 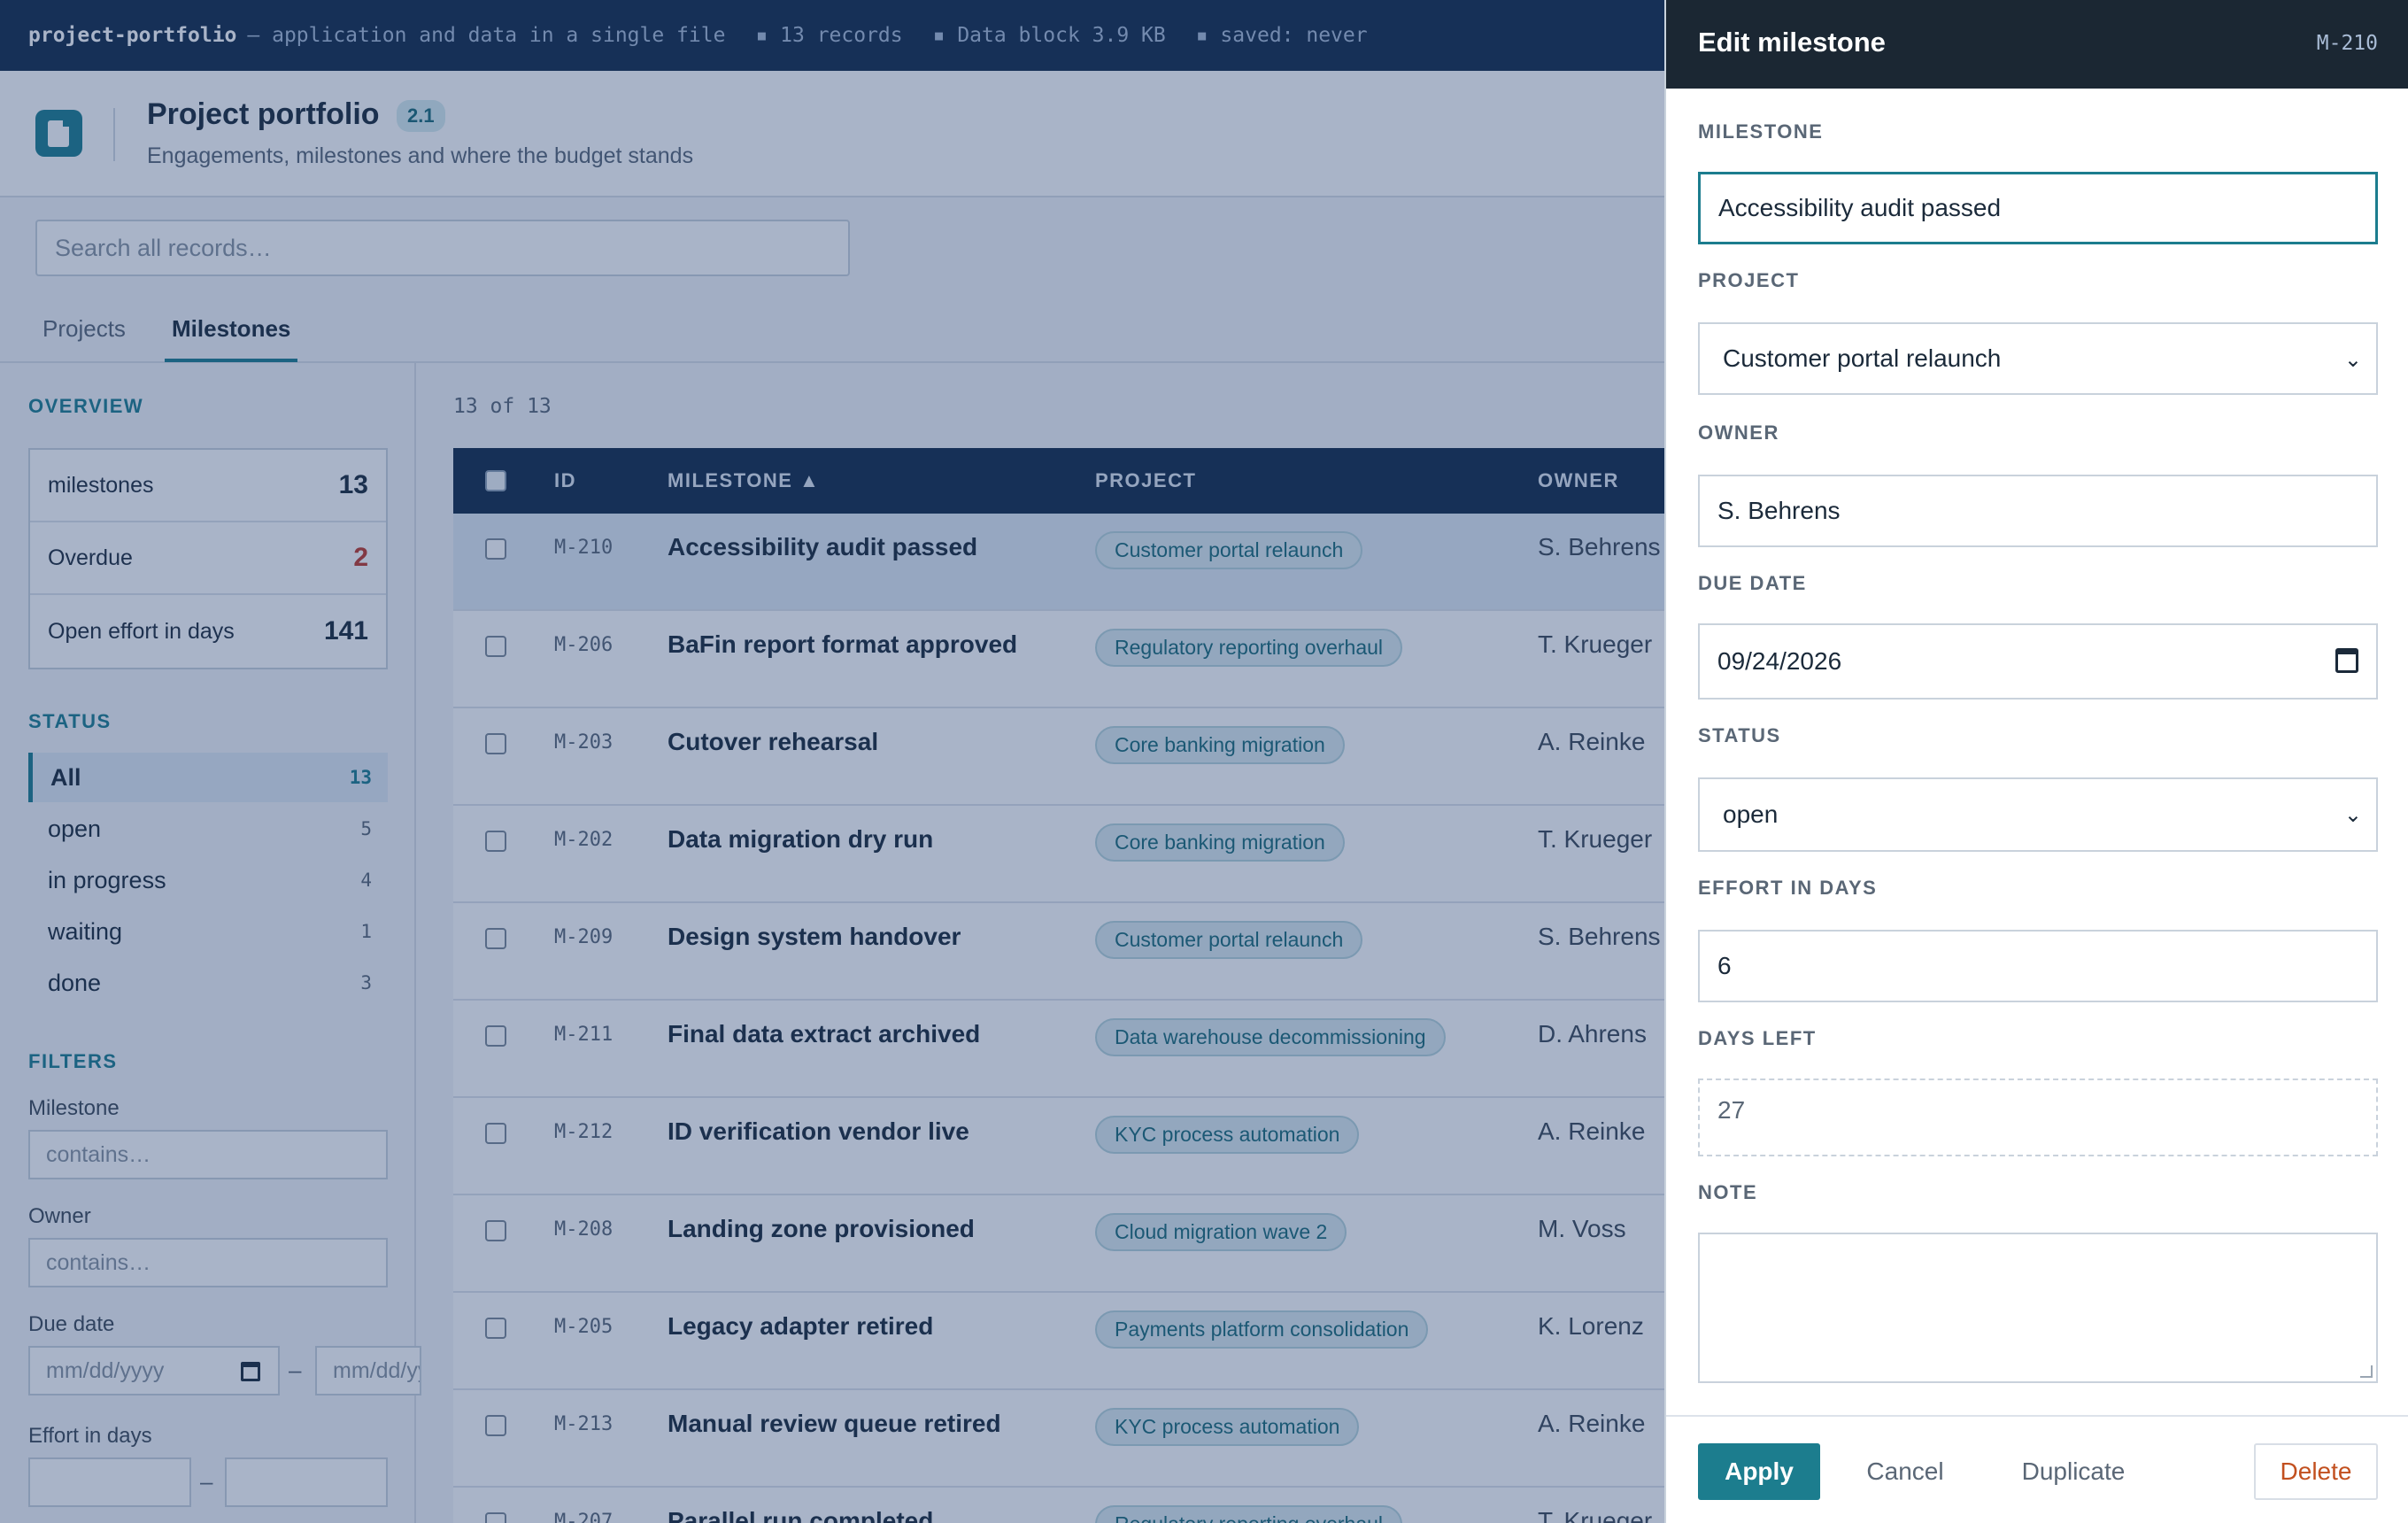 What do you see at coordinates (1792, 42) in the screenshot?
I see `drawer-title: Edit milestone` at bounding box center [1792, 42].